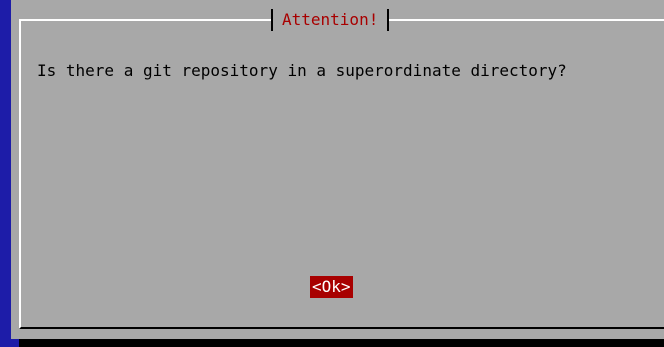 This screenshot has width=664, height=347. I want to click on title-right-tick, so click(388, 20).